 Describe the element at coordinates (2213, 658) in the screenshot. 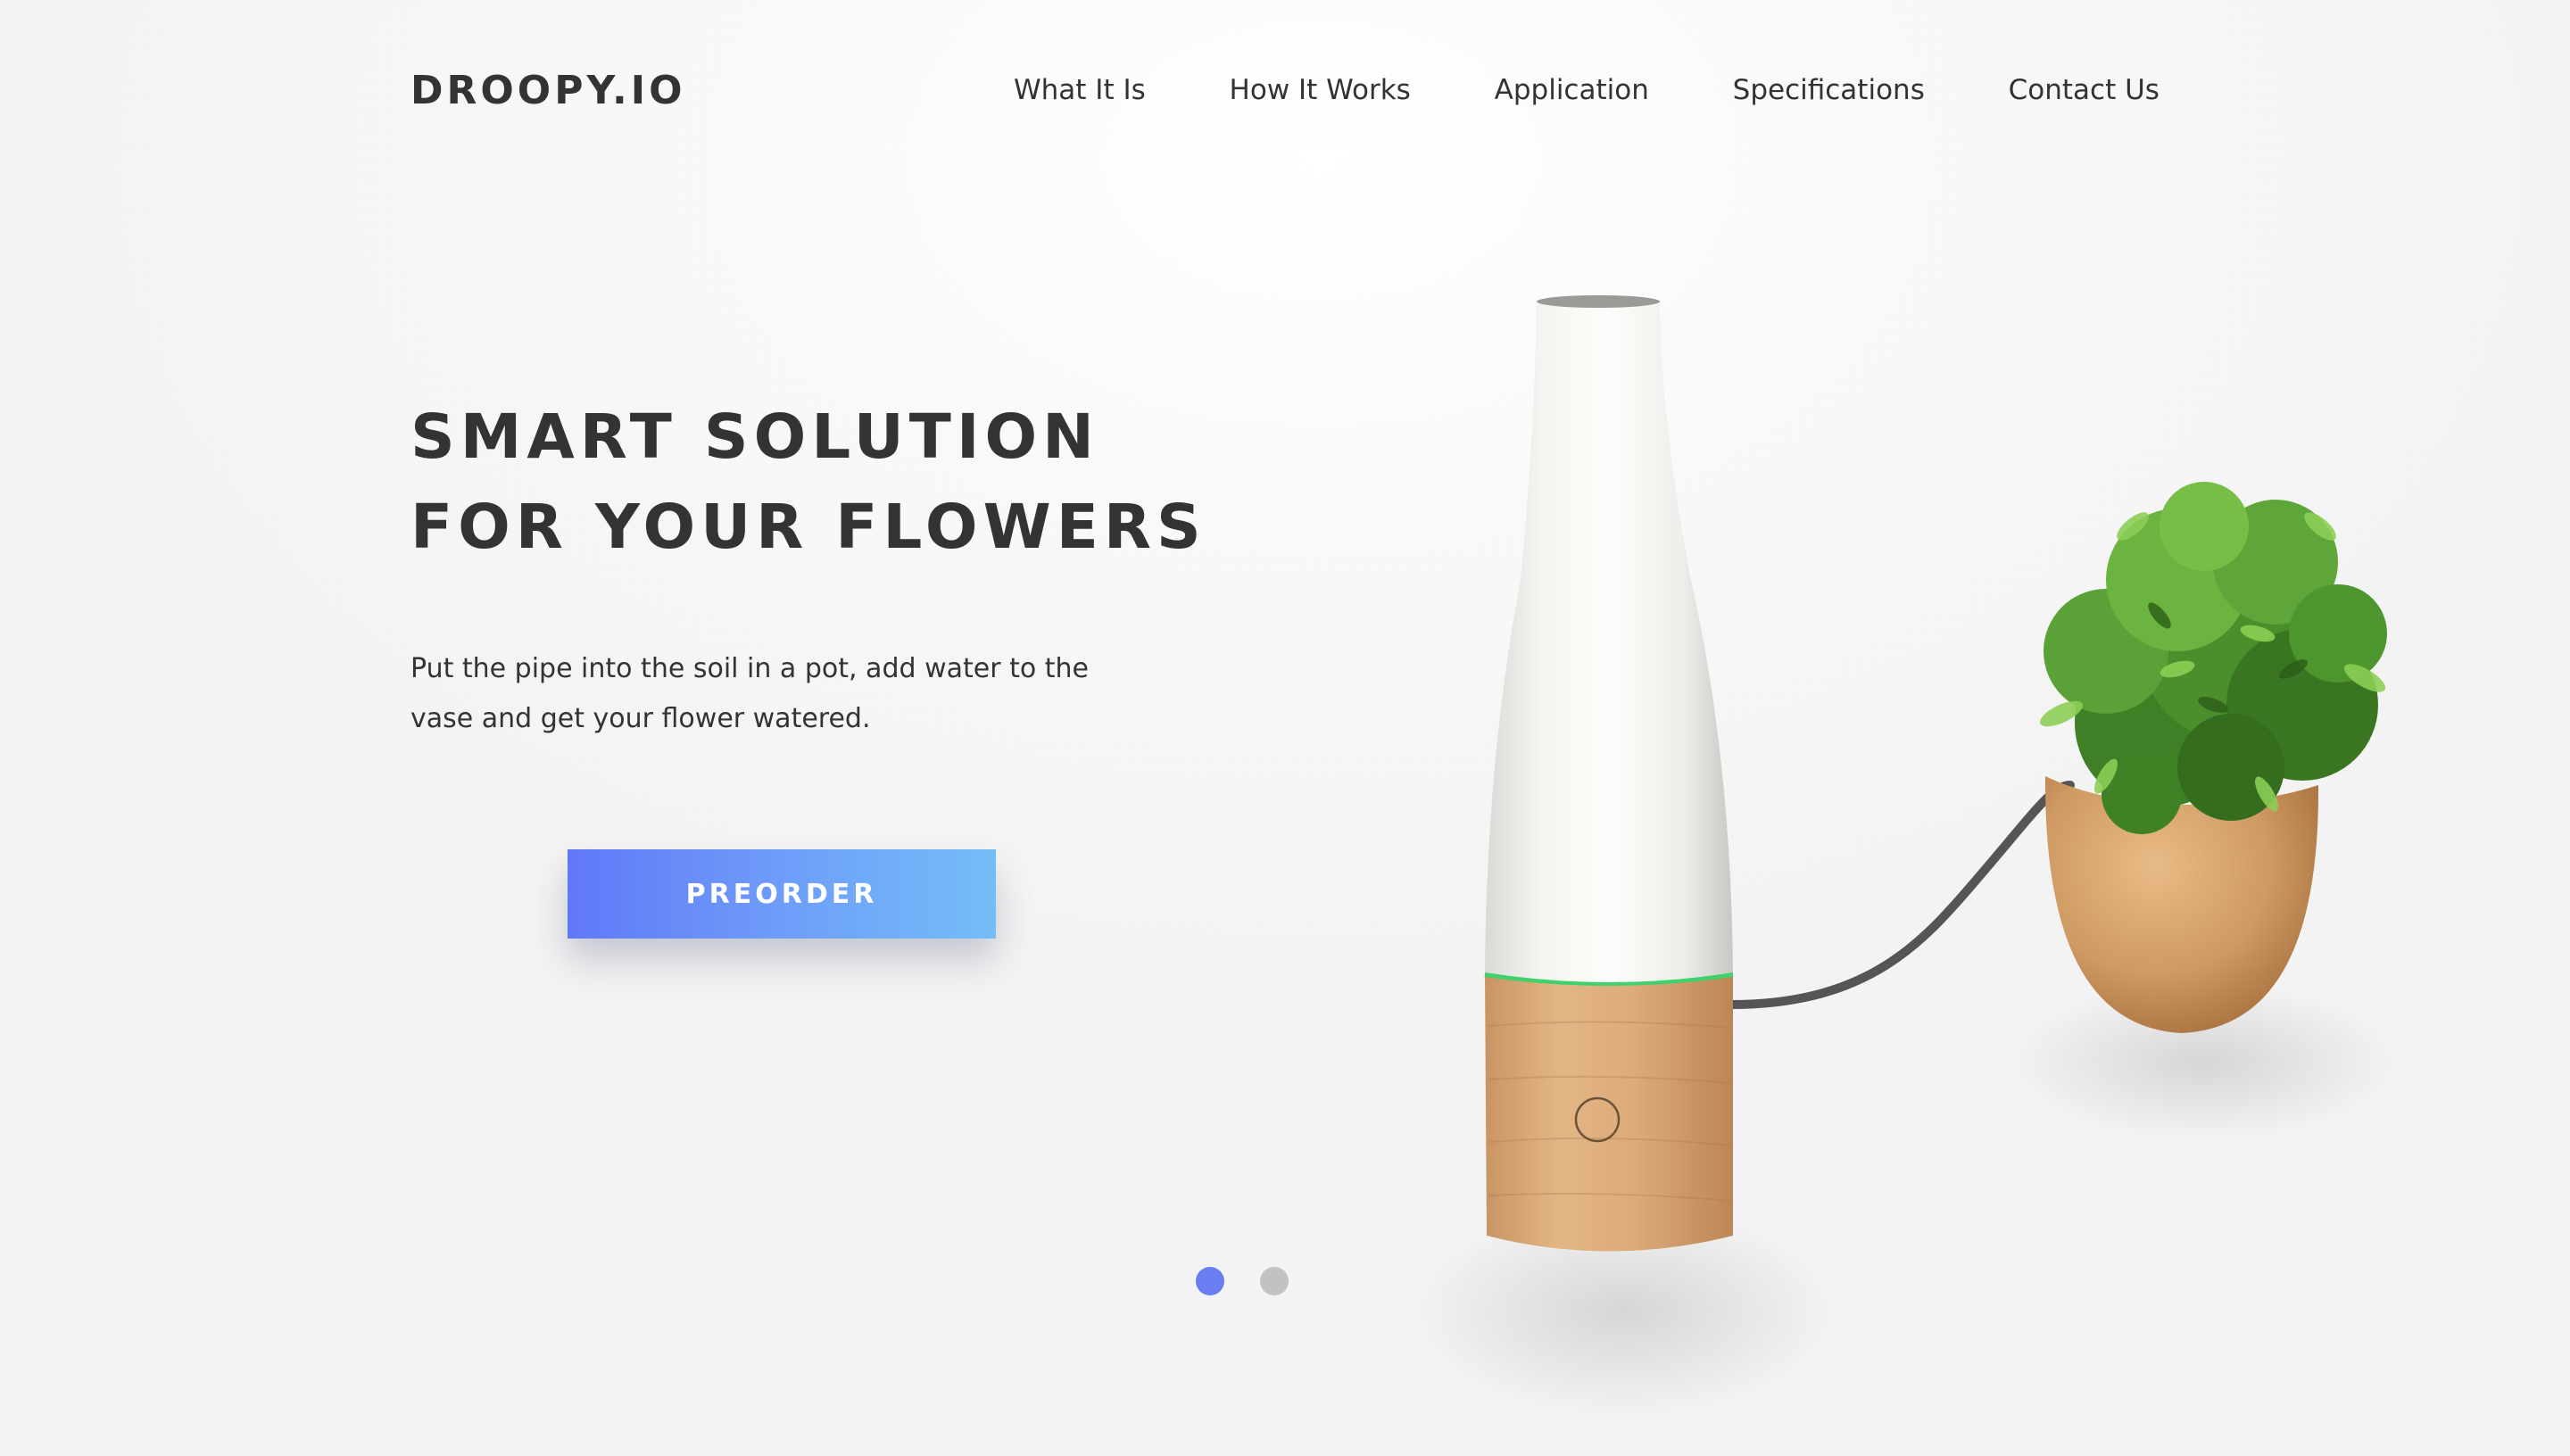

I see `potted-plant` at that location.